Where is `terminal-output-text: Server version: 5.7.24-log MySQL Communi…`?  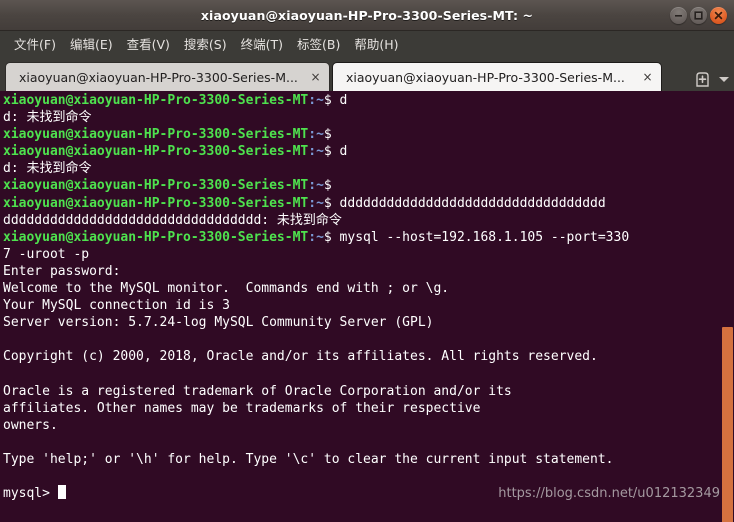
terminal-output-text: Server version: 5.7.24-log MySQL Communi… is located at coordinates (218, 323).